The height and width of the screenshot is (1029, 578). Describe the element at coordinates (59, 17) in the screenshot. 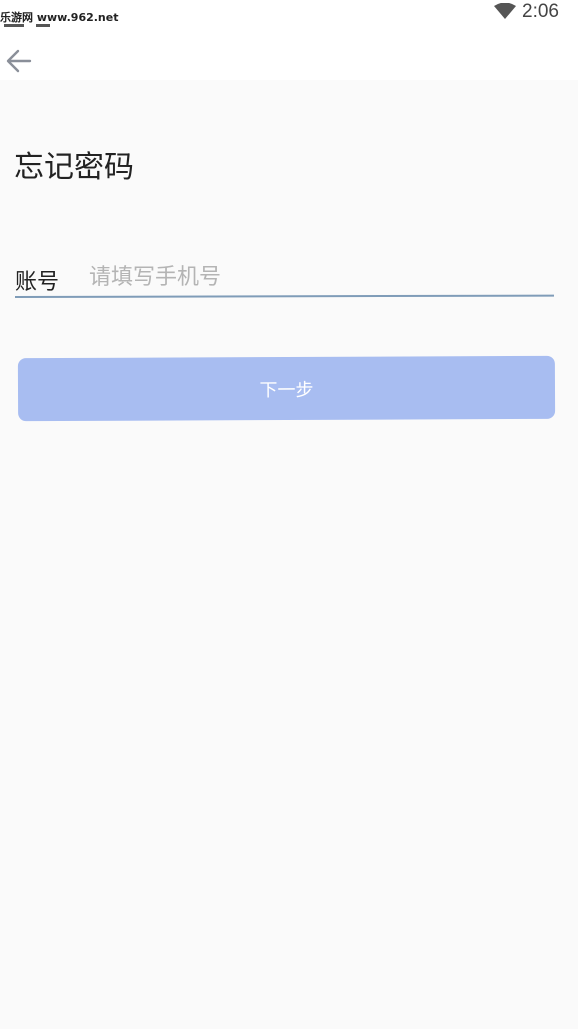

I see `watermark-text: 乐游网 www.962.net` at that location.